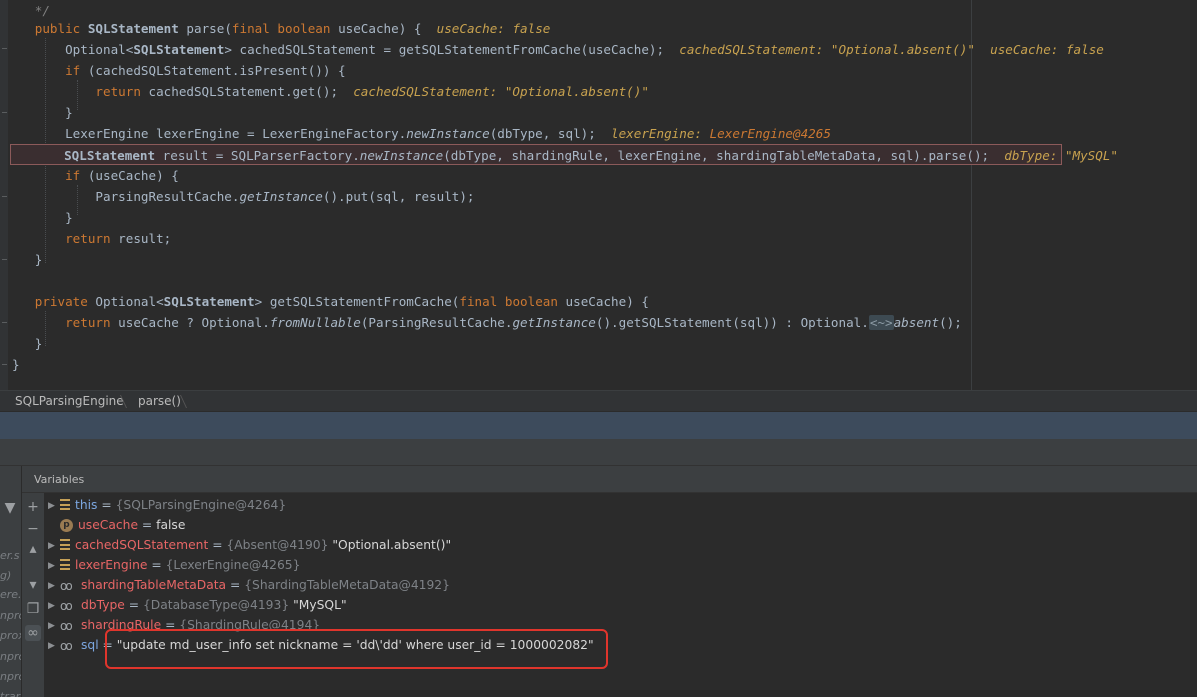 Image resolution: width=1197 pixels, height=697 pixels. What do you see at coordinates (5, 575) in the screenshot?
I see `frame-label-fragment: g)` at bounding box center [5, 575].